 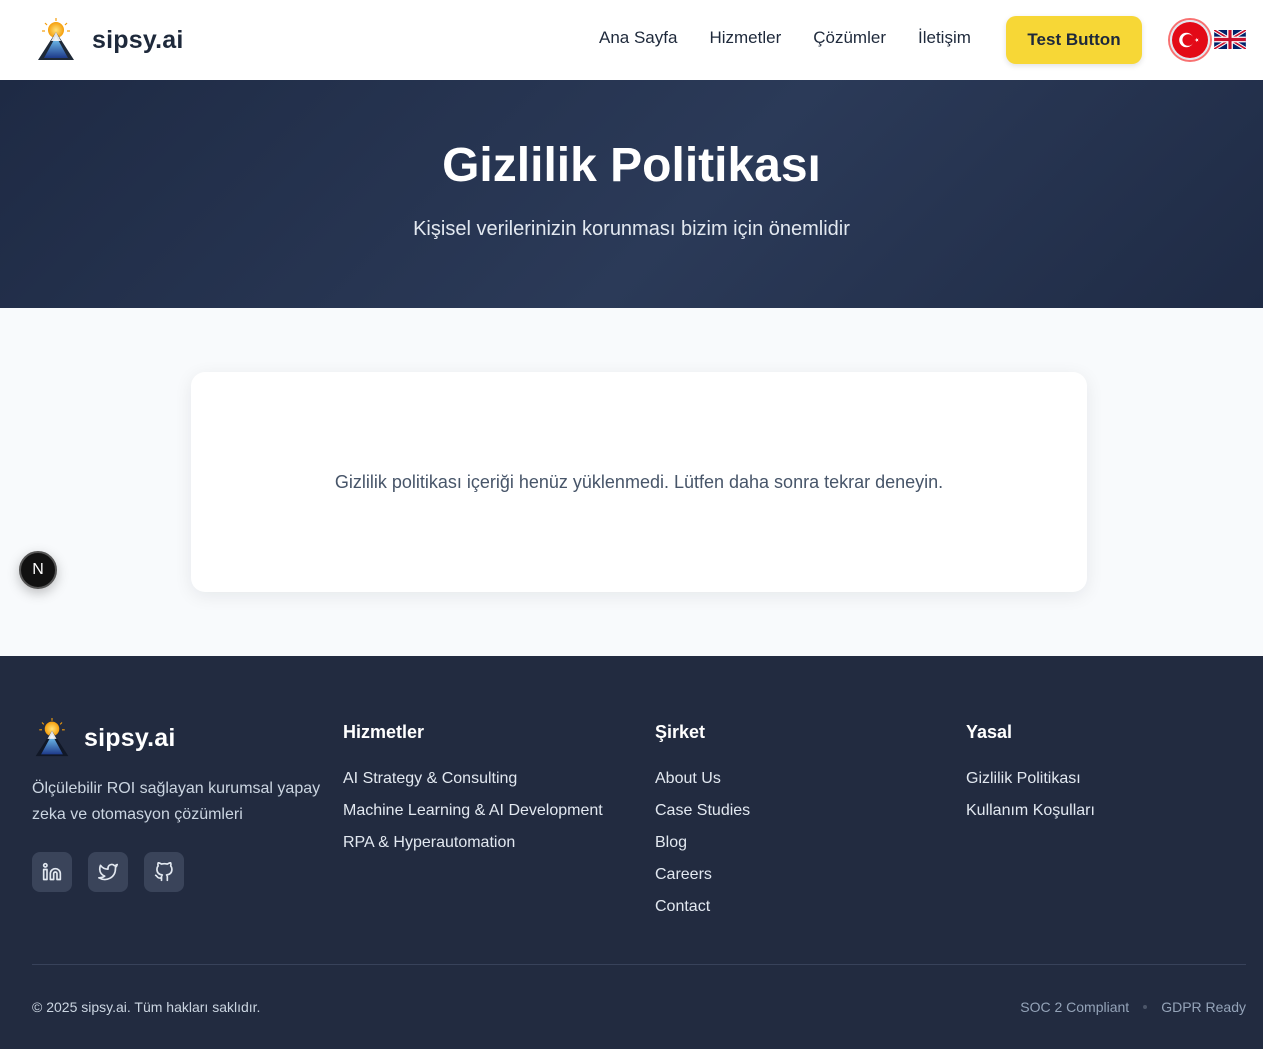 What do you see at coordinates (1203, 1007) in the screenshot?
I see `gdpr-badge: GDPR Ready` at bounding box center [1203, 1007].